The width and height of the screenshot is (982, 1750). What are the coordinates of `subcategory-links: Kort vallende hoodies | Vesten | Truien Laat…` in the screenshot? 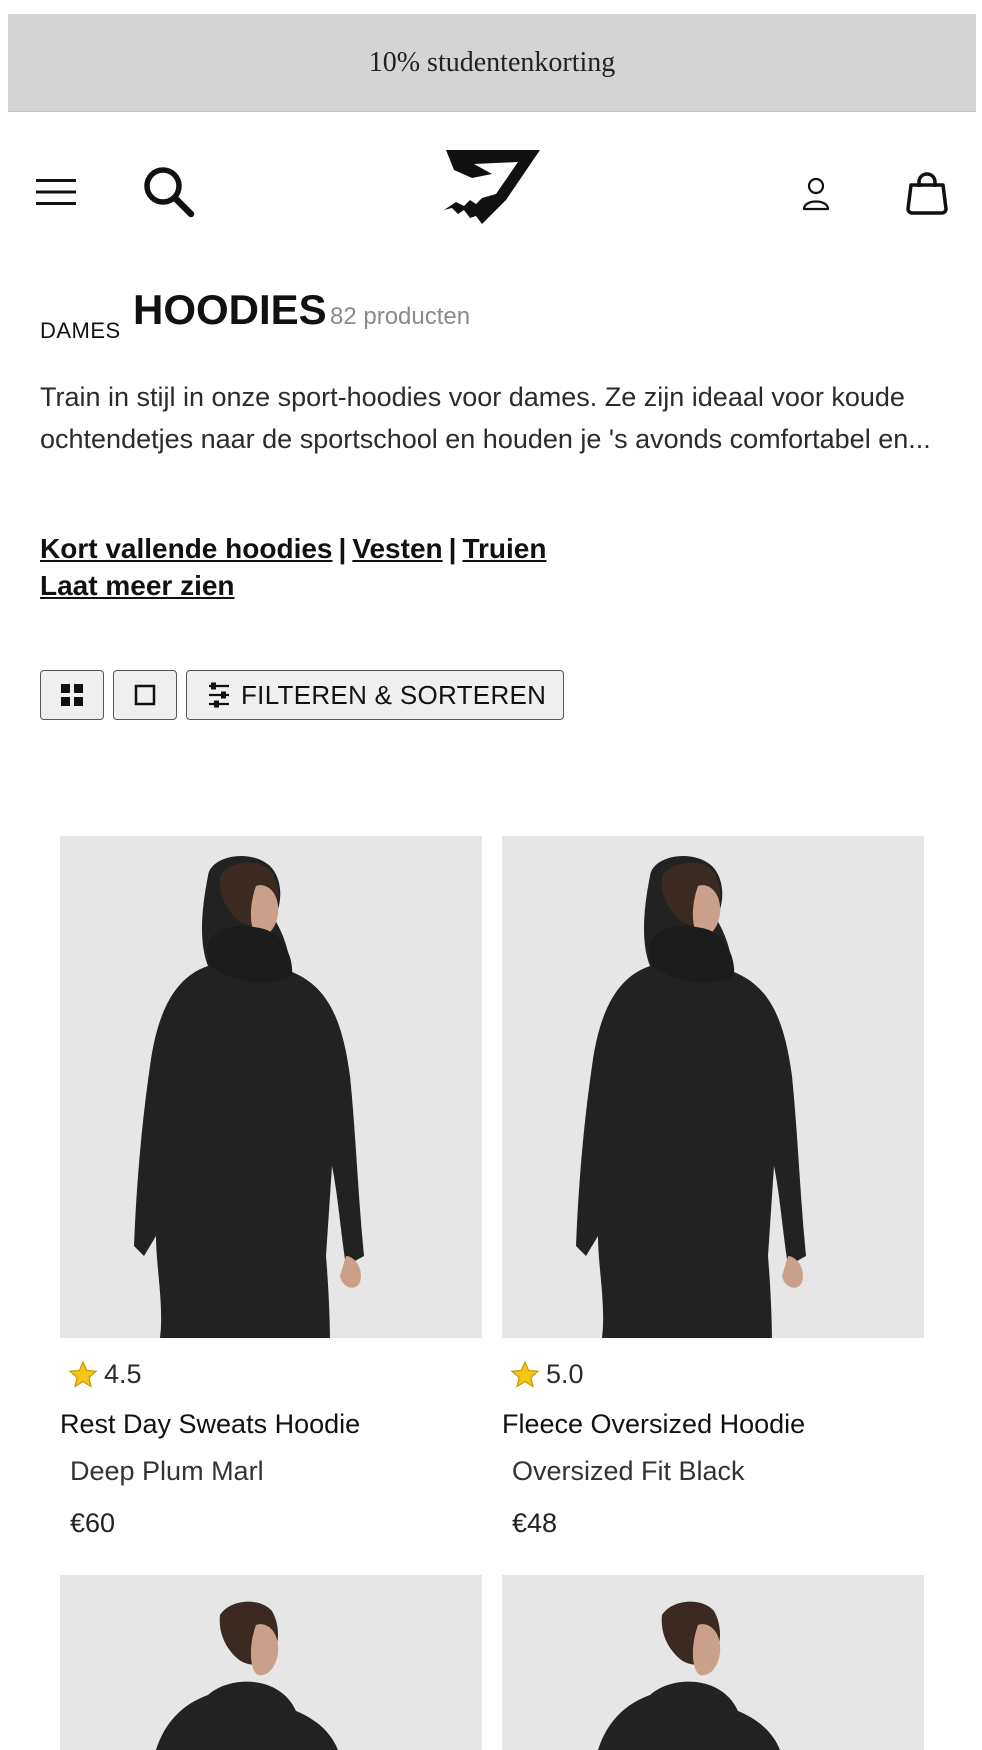 It's located at (293, 567).